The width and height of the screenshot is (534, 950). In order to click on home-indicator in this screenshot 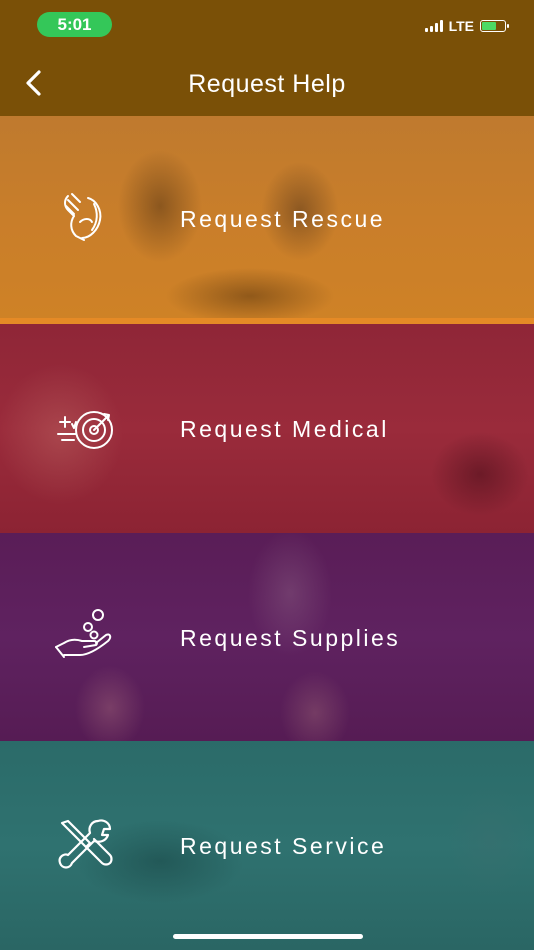, I will do `click(268, 936)`.